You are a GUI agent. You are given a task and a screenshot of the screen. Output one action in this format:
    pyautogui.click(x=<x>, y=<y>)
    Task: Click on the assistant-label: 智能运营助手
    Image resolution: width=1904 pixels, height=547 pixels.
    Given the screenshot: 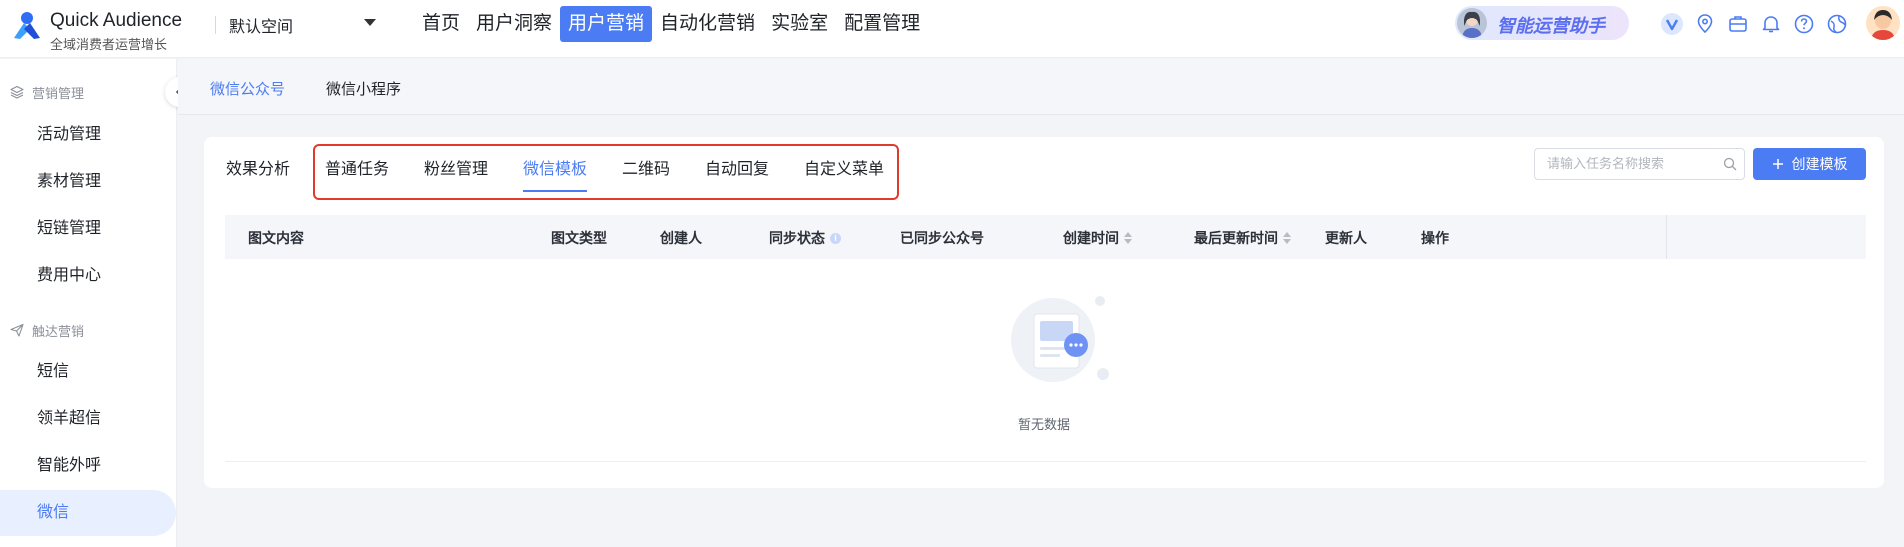 What is the action you would take?
    pyautogui.click(x=1551, y=26)
    